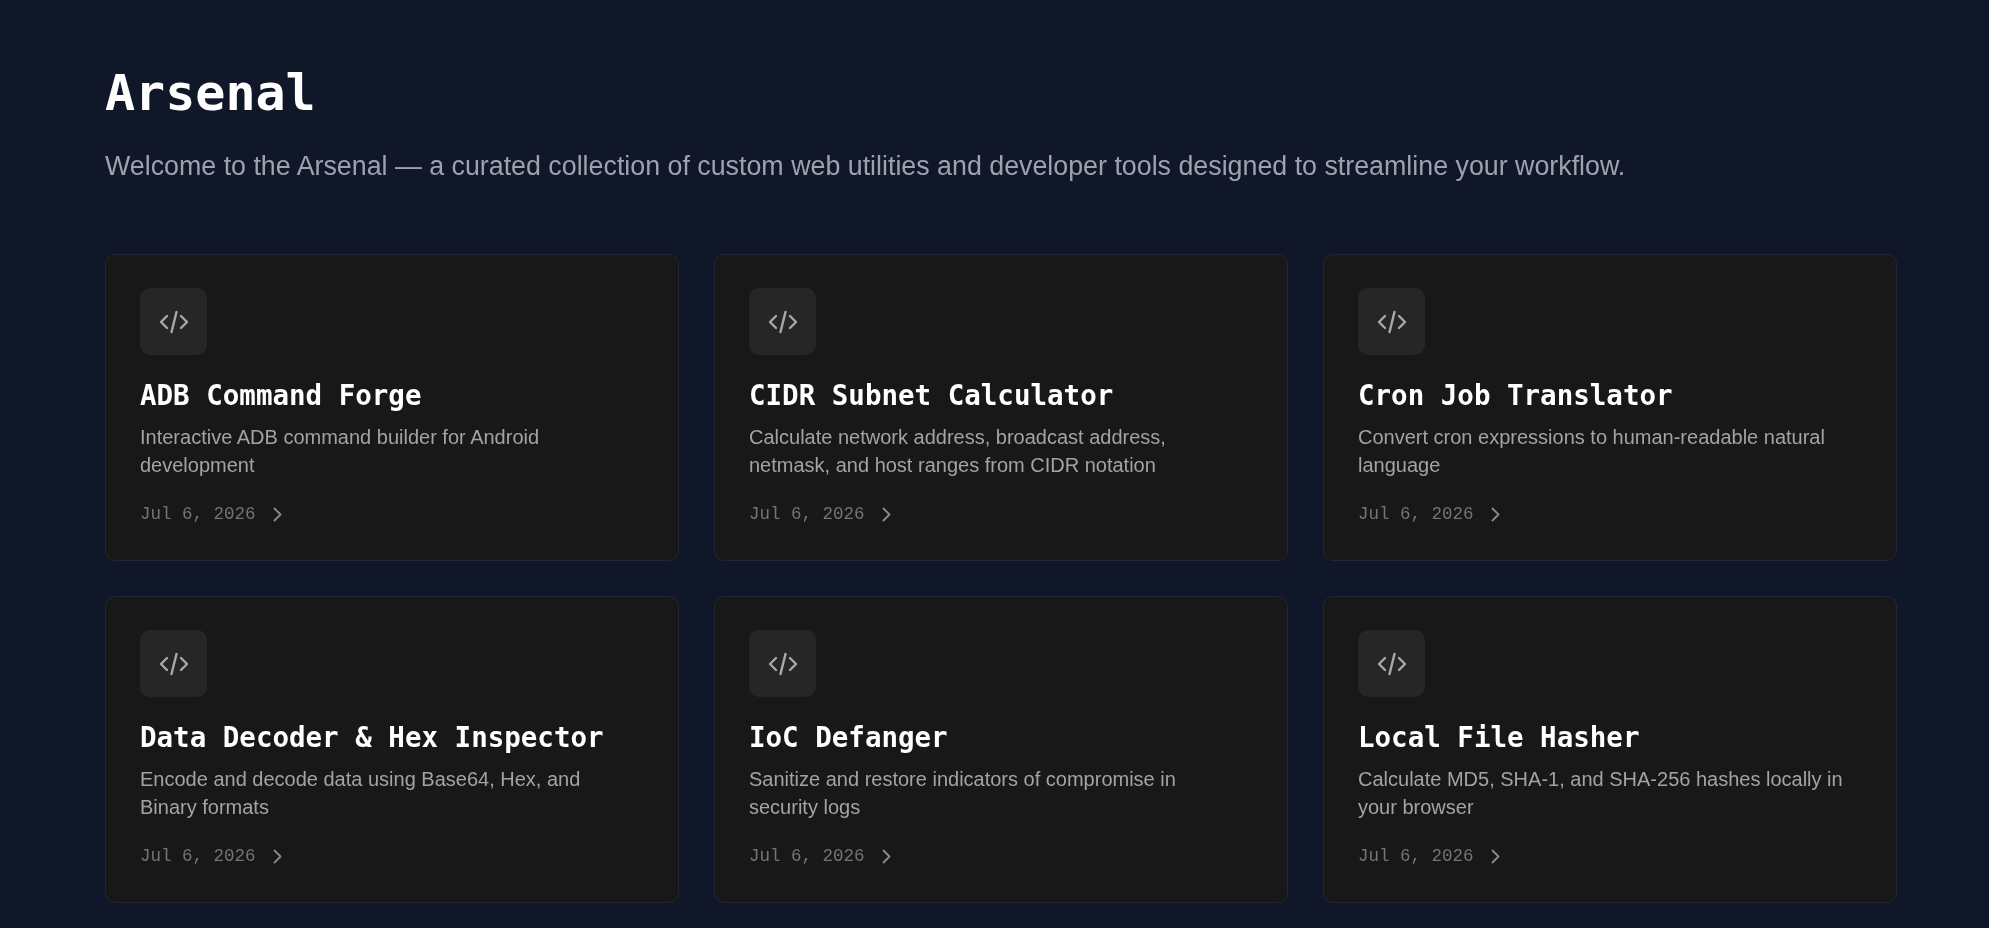  I want to click on tool-card: ADB Command Forge Interactive ADB command builder for Android development Jul 6, 2026, so click(392, 407).